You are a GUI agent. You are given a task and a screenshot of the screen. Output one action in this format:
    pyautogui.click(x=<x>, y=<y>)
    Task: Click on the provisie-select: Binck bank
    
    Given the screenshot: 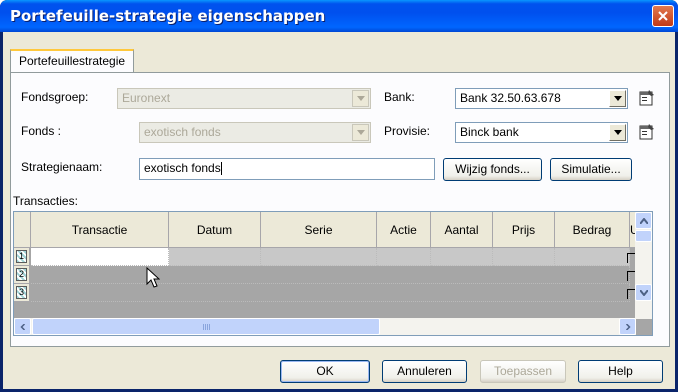 What is the action you would take?
    pyautogui.click(x=541, y=132)
    